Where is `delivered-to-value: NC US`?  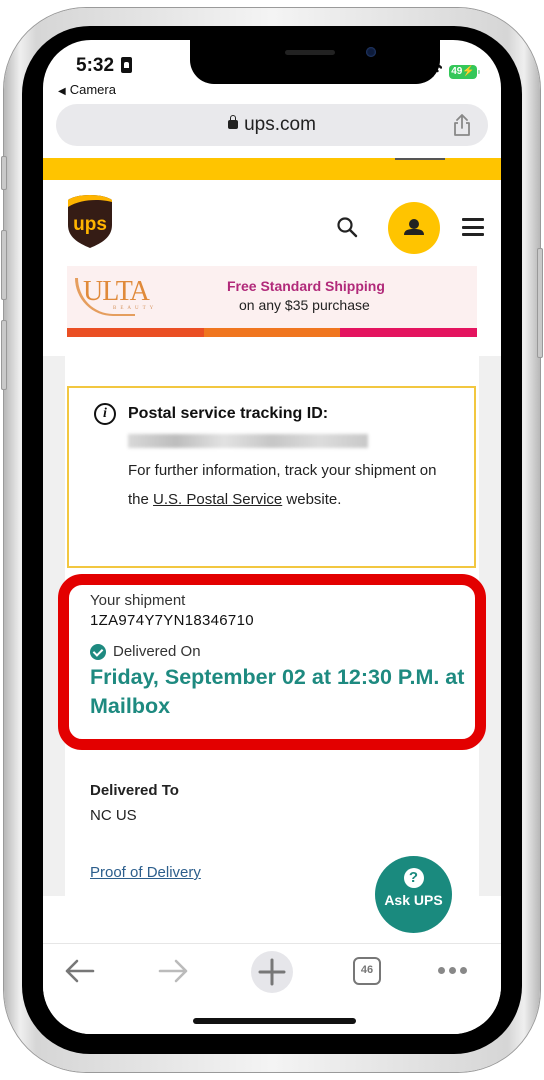 delivered-to-value: NC US is located at coordinates (113, 815).